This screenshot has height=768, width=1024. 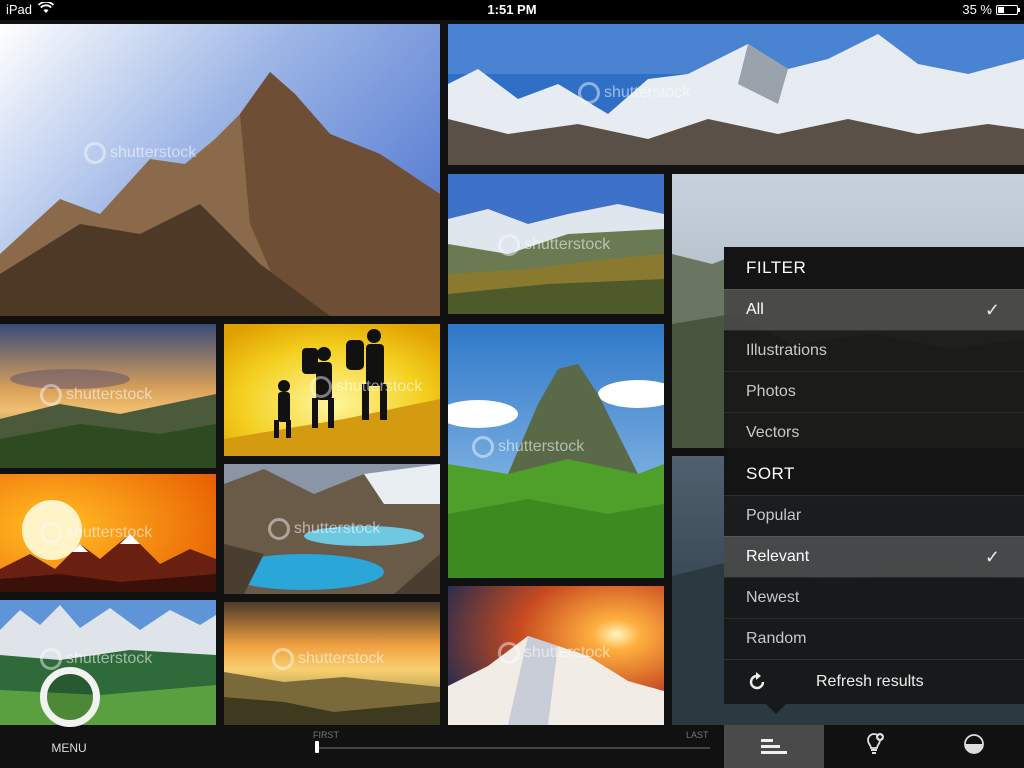 What do you see at coordinates (874, 432) in the screenshot?
I see `filter-option-vectors: Vectors` at bounding box center [874, 432].